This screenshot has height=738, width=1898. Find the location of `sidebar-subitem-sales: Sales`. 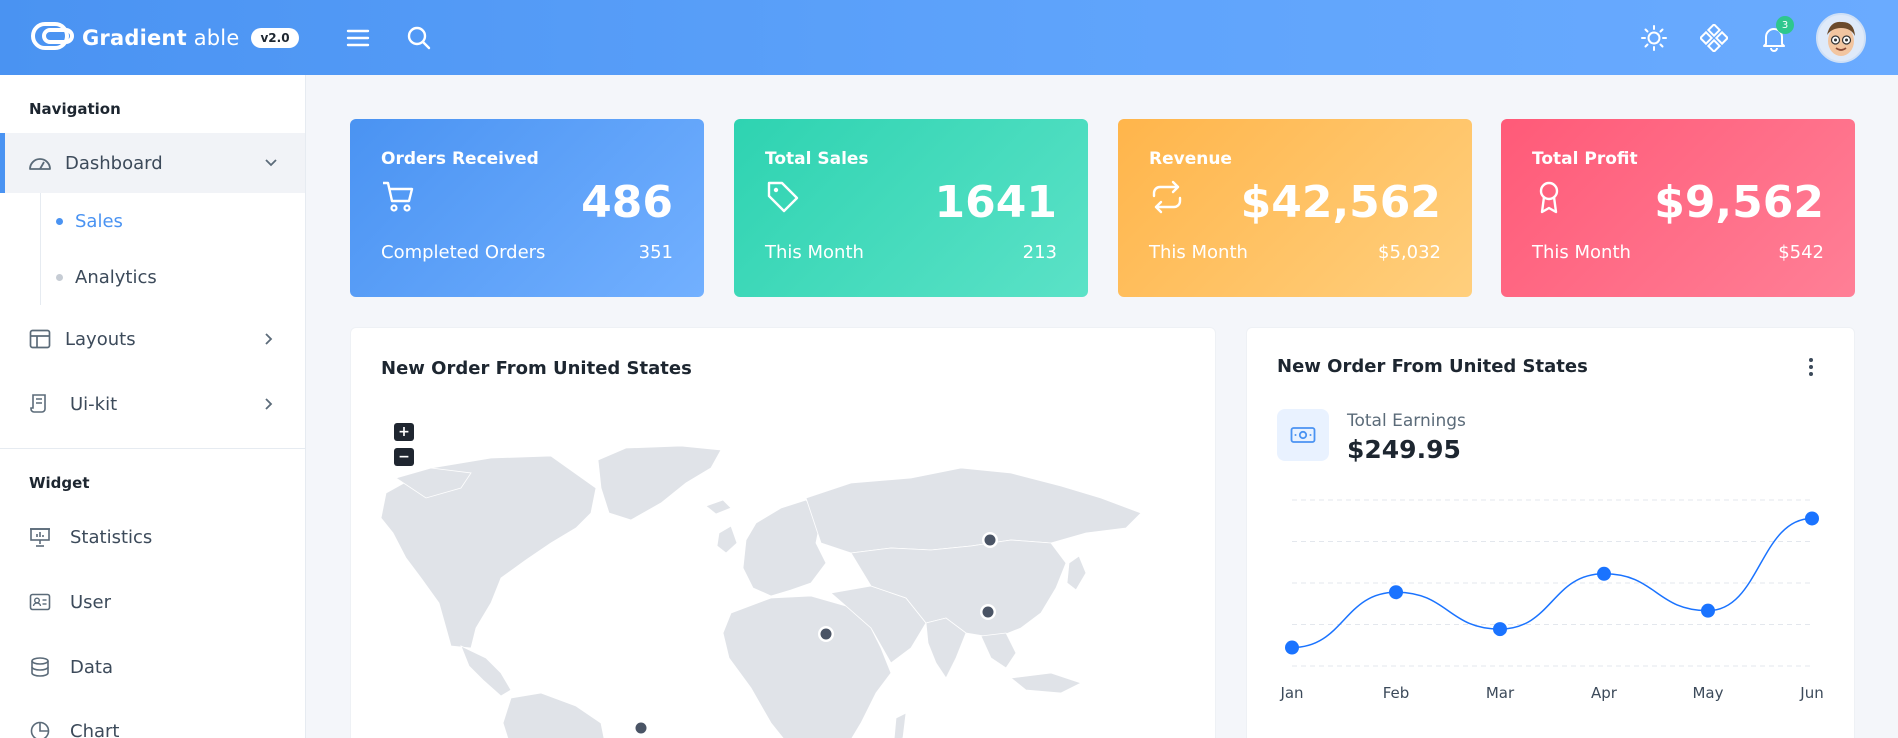

sidebar-subitem-sales: Sales is located at coordinates (89, 221).